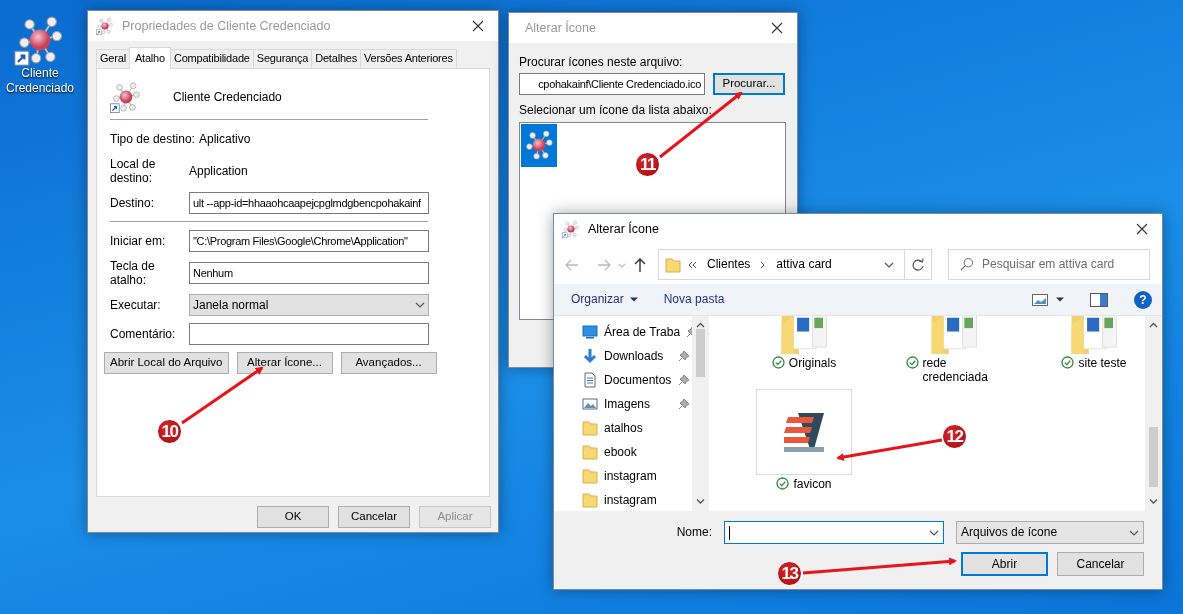  I want to click on search-field: Pesquisar em attiva card, so click(1049, 264).